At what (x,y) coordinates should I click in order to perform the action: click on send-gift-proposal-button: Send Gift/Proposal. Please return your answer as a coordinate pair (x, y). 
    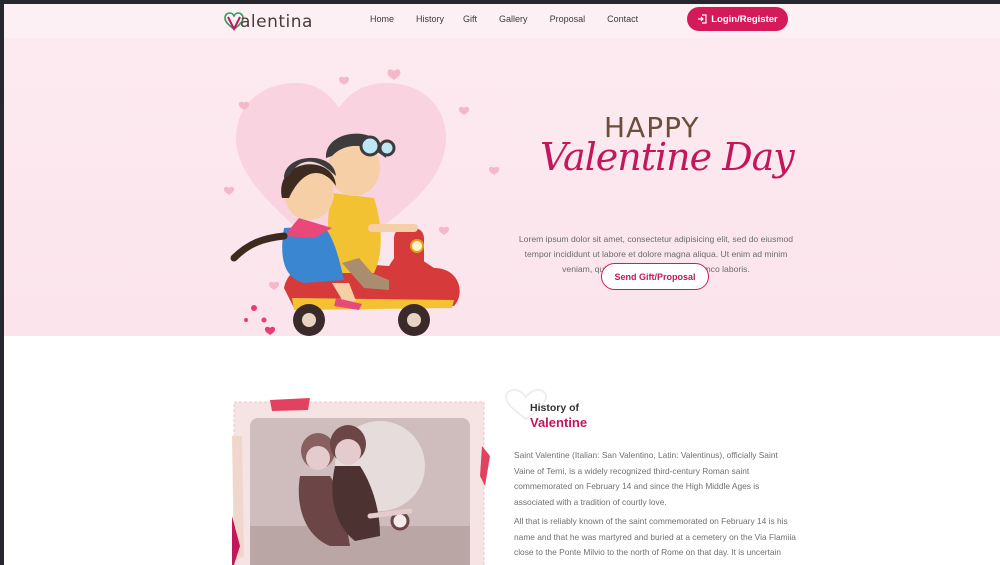
    Looking at the image, I should click on (655, 276).